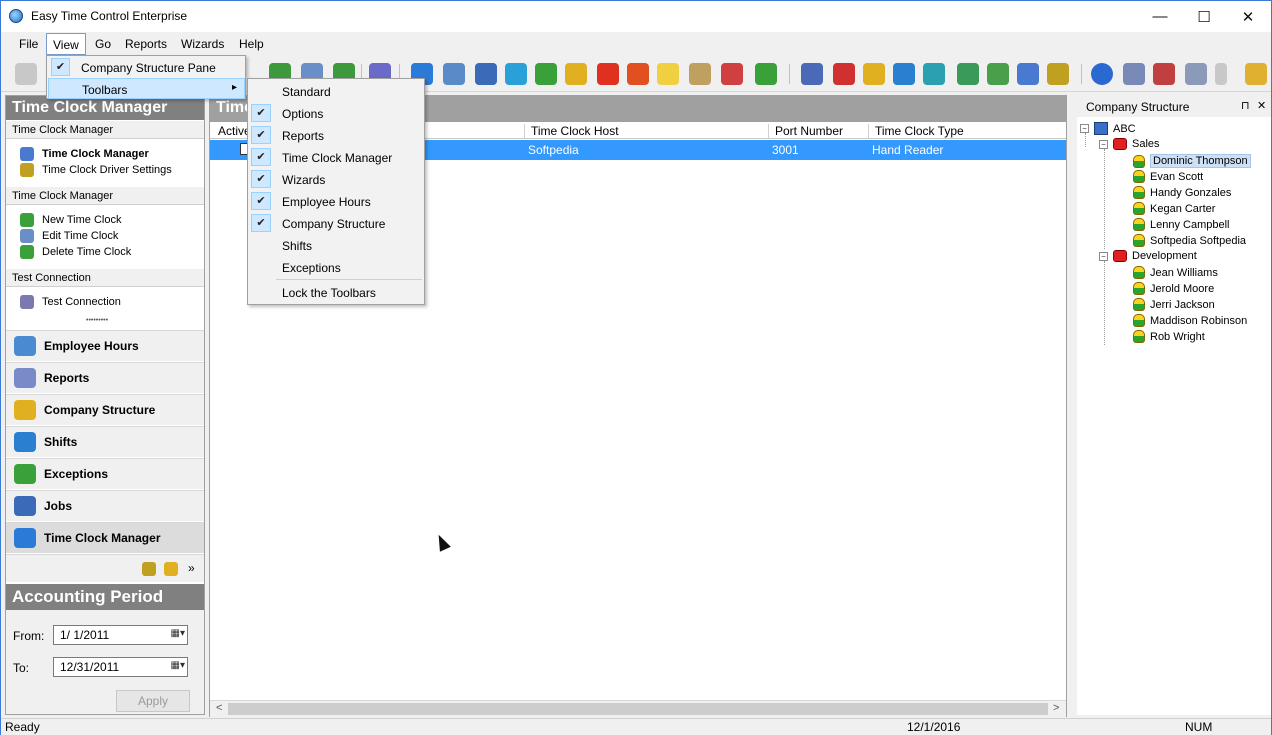  What do you see at coordinates (1129, 144) in the screenshot?
I see `tree-node-department: − Sales` at bounding box center [1129, 144].